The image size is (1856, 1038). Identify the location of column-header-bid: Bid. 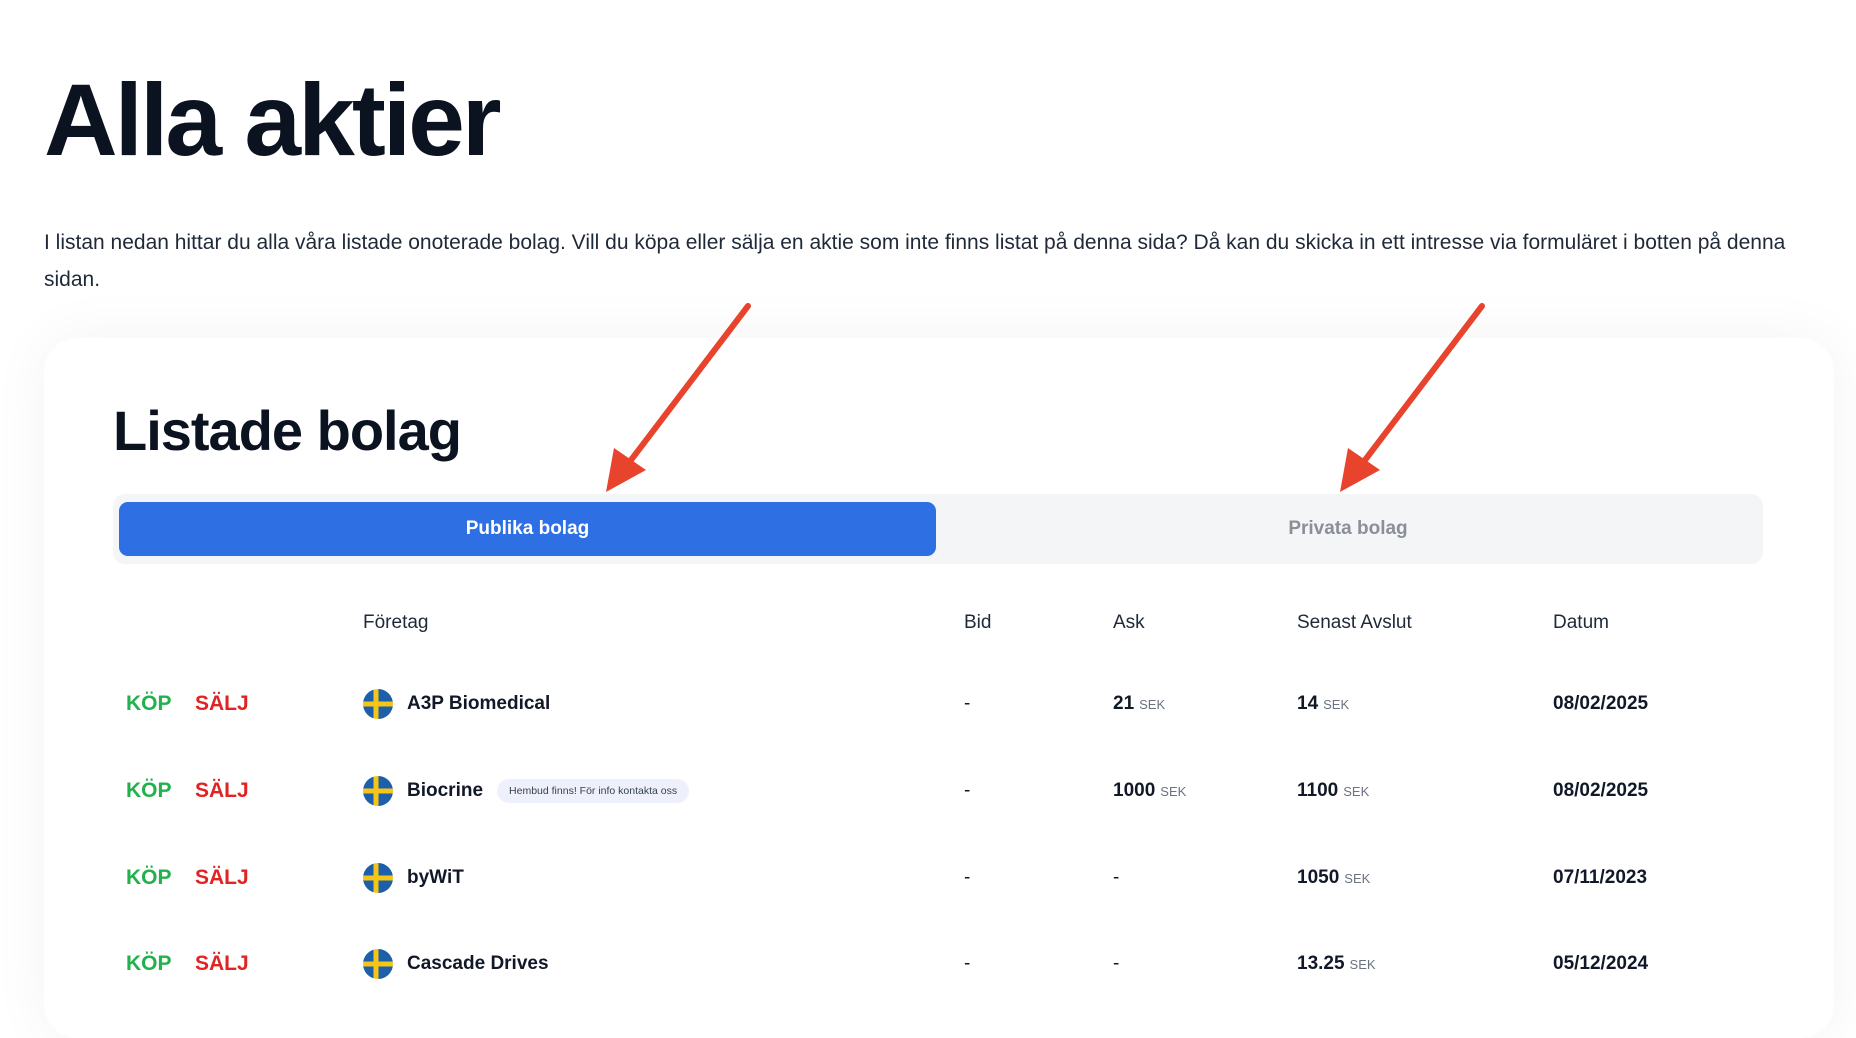
(978, 622).